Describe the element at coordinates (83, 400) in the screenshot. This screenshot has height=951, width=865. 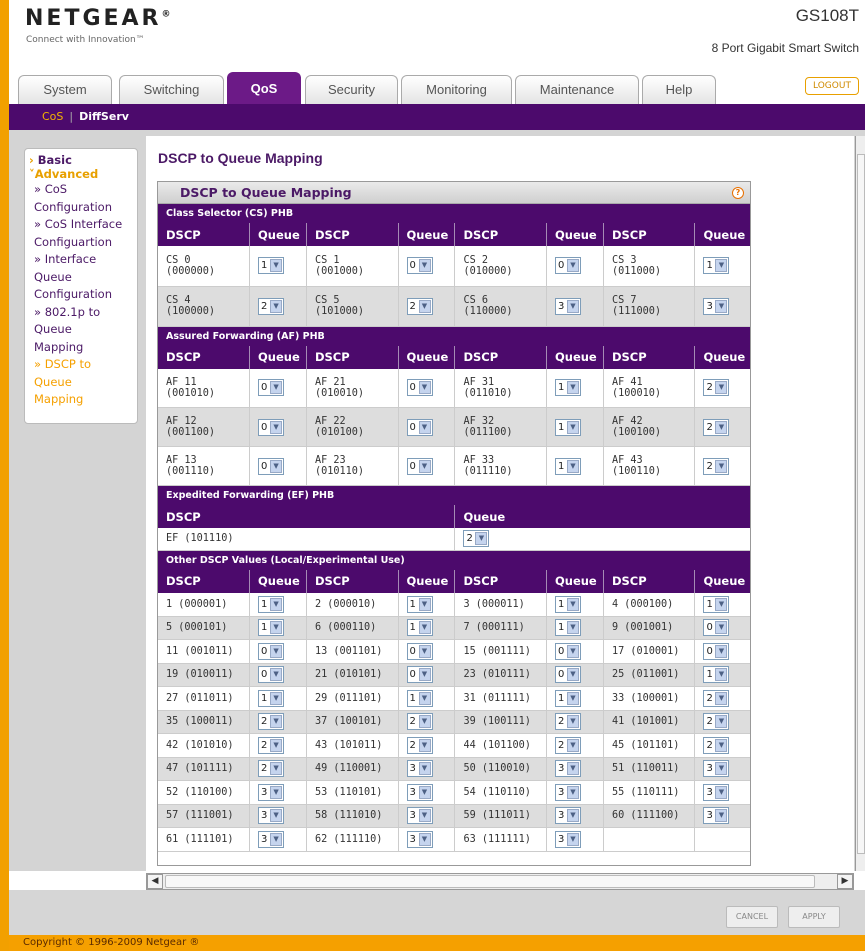
I see `sidebar-item-dscp-3: Mapping` at that location.